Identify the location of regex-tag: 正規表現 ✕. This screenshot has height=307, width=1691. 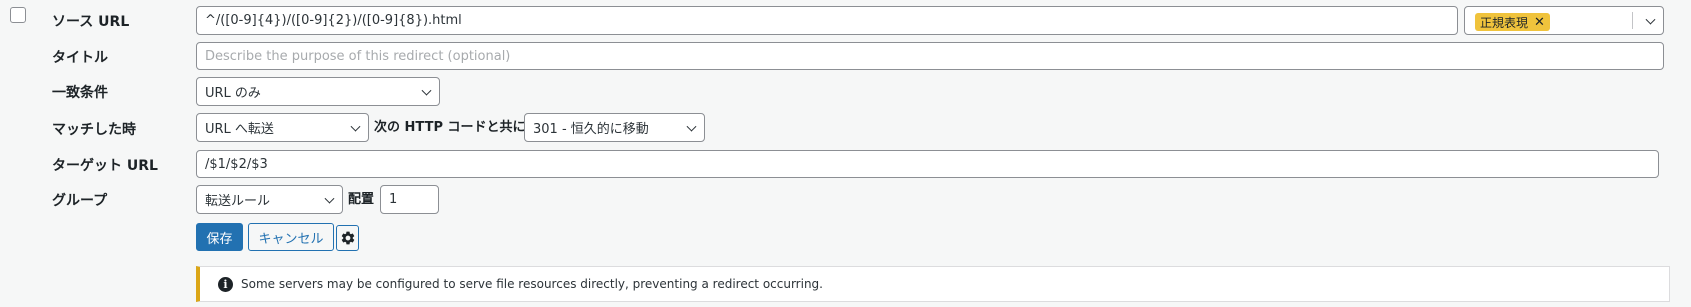
(1512, 22).